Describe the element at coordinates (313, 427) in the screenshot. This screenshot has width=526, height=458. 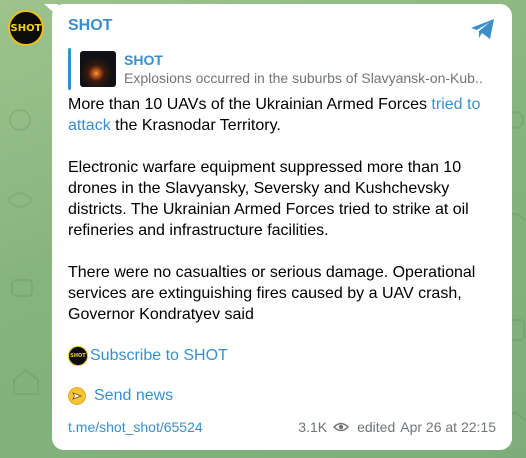
I see `view-count: 3.1K` at that location.